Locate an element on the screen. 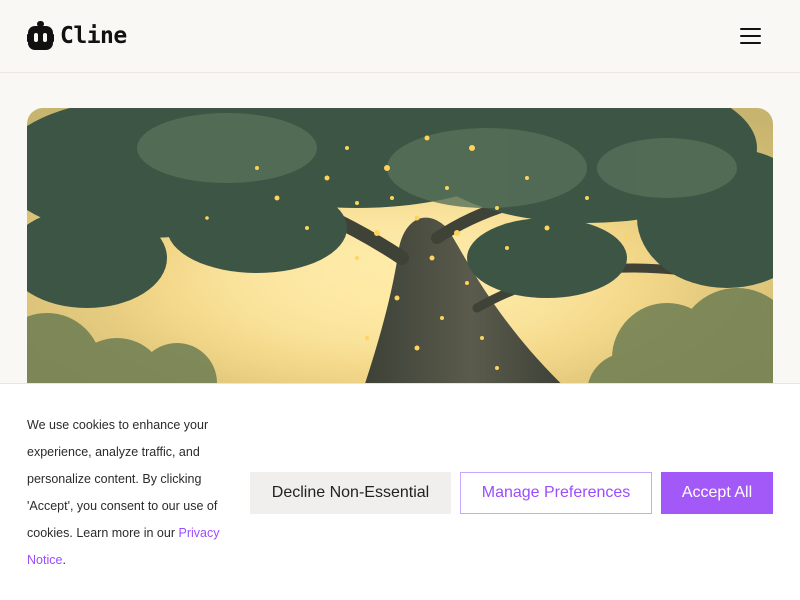  cline-logo: Cline is located at coordinates (77, 36).